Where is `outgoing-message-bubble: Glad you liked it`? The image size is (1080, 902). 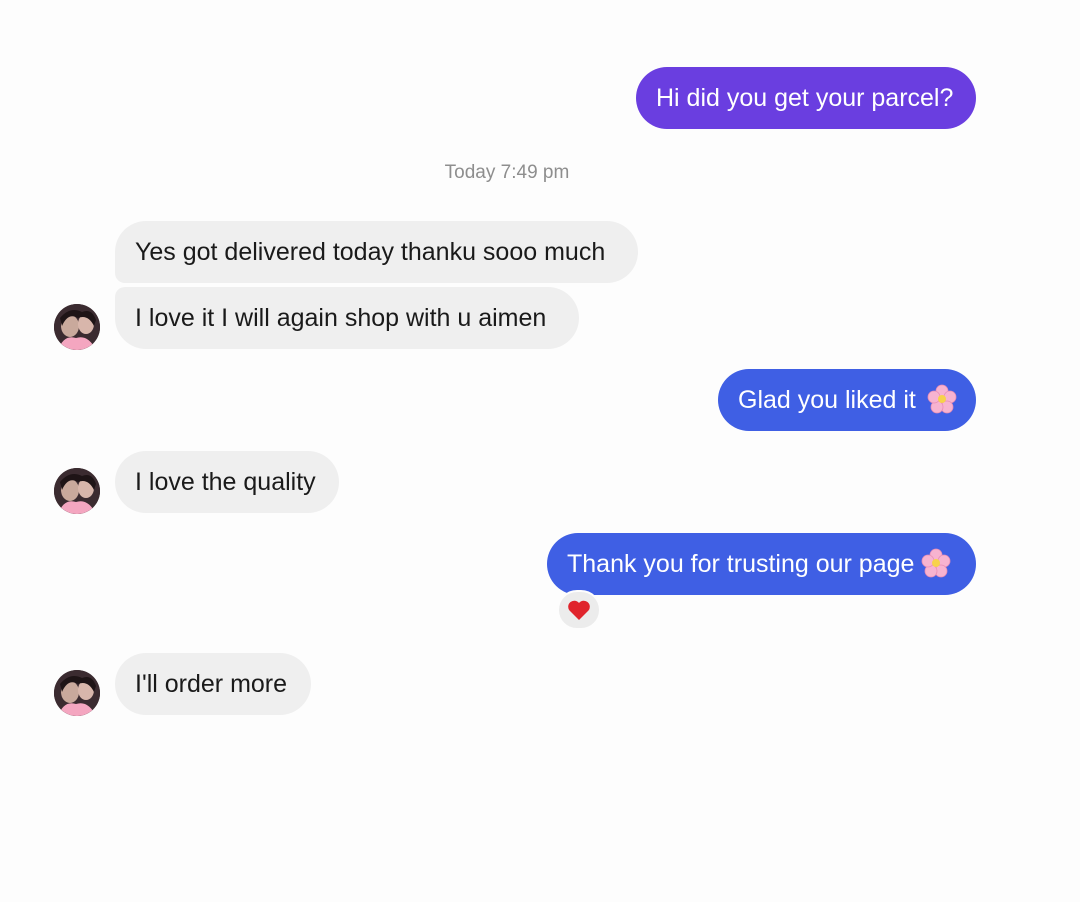
outgoing-message-bubble: Glad you liked it is located at coordinates (847, 400).